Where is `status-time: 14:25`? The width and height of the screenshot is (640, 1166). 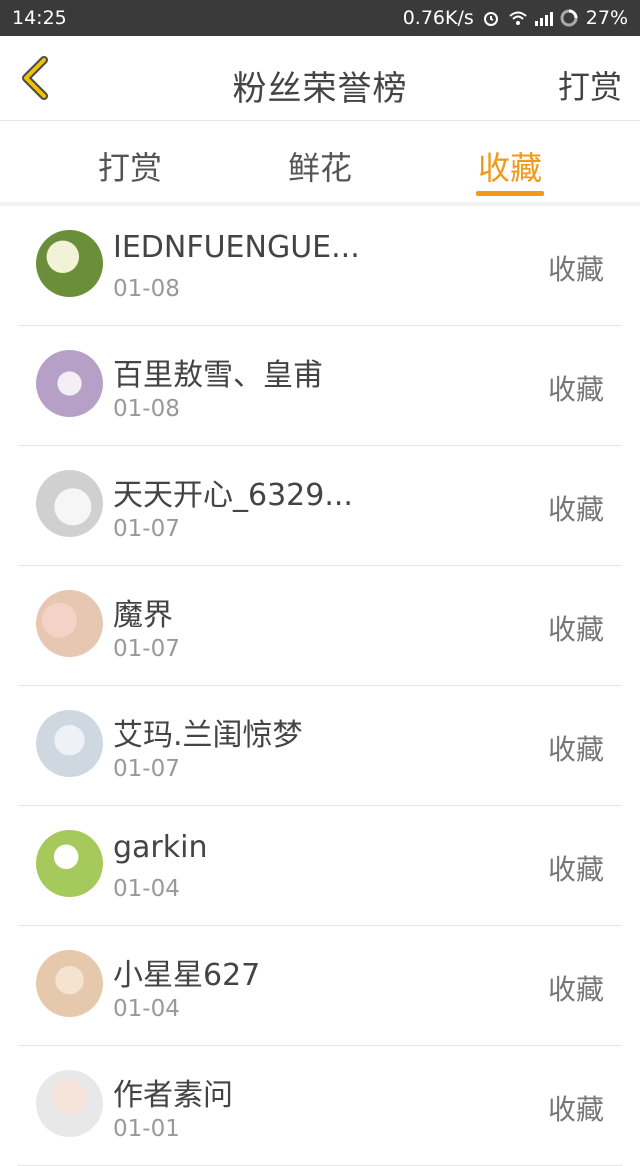 status-time: 14:25 is located at coordinates (39, 18).